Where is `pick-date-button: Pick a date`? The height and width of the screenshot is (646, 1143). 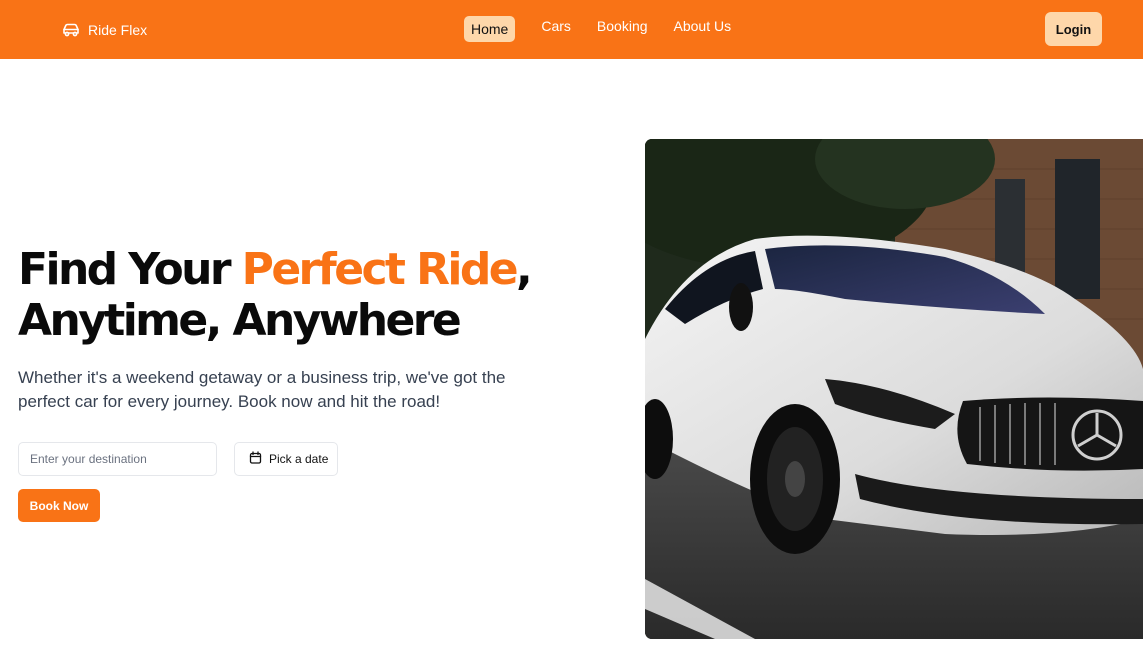
pick-date-button: Pick a date is located at coordinates (286, 459).